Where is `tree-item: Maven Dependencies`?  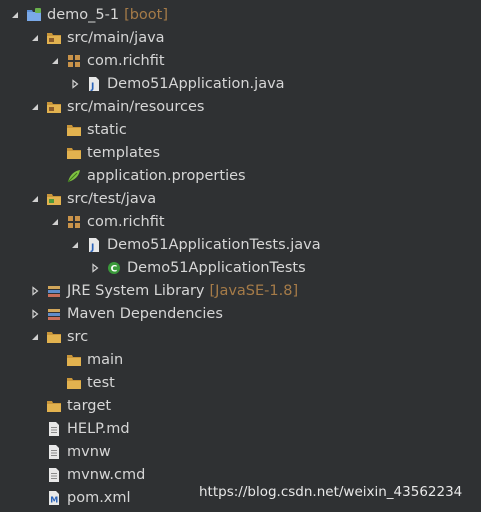 tree-item: Maven Dependencies is located at coordinates (240, 313).